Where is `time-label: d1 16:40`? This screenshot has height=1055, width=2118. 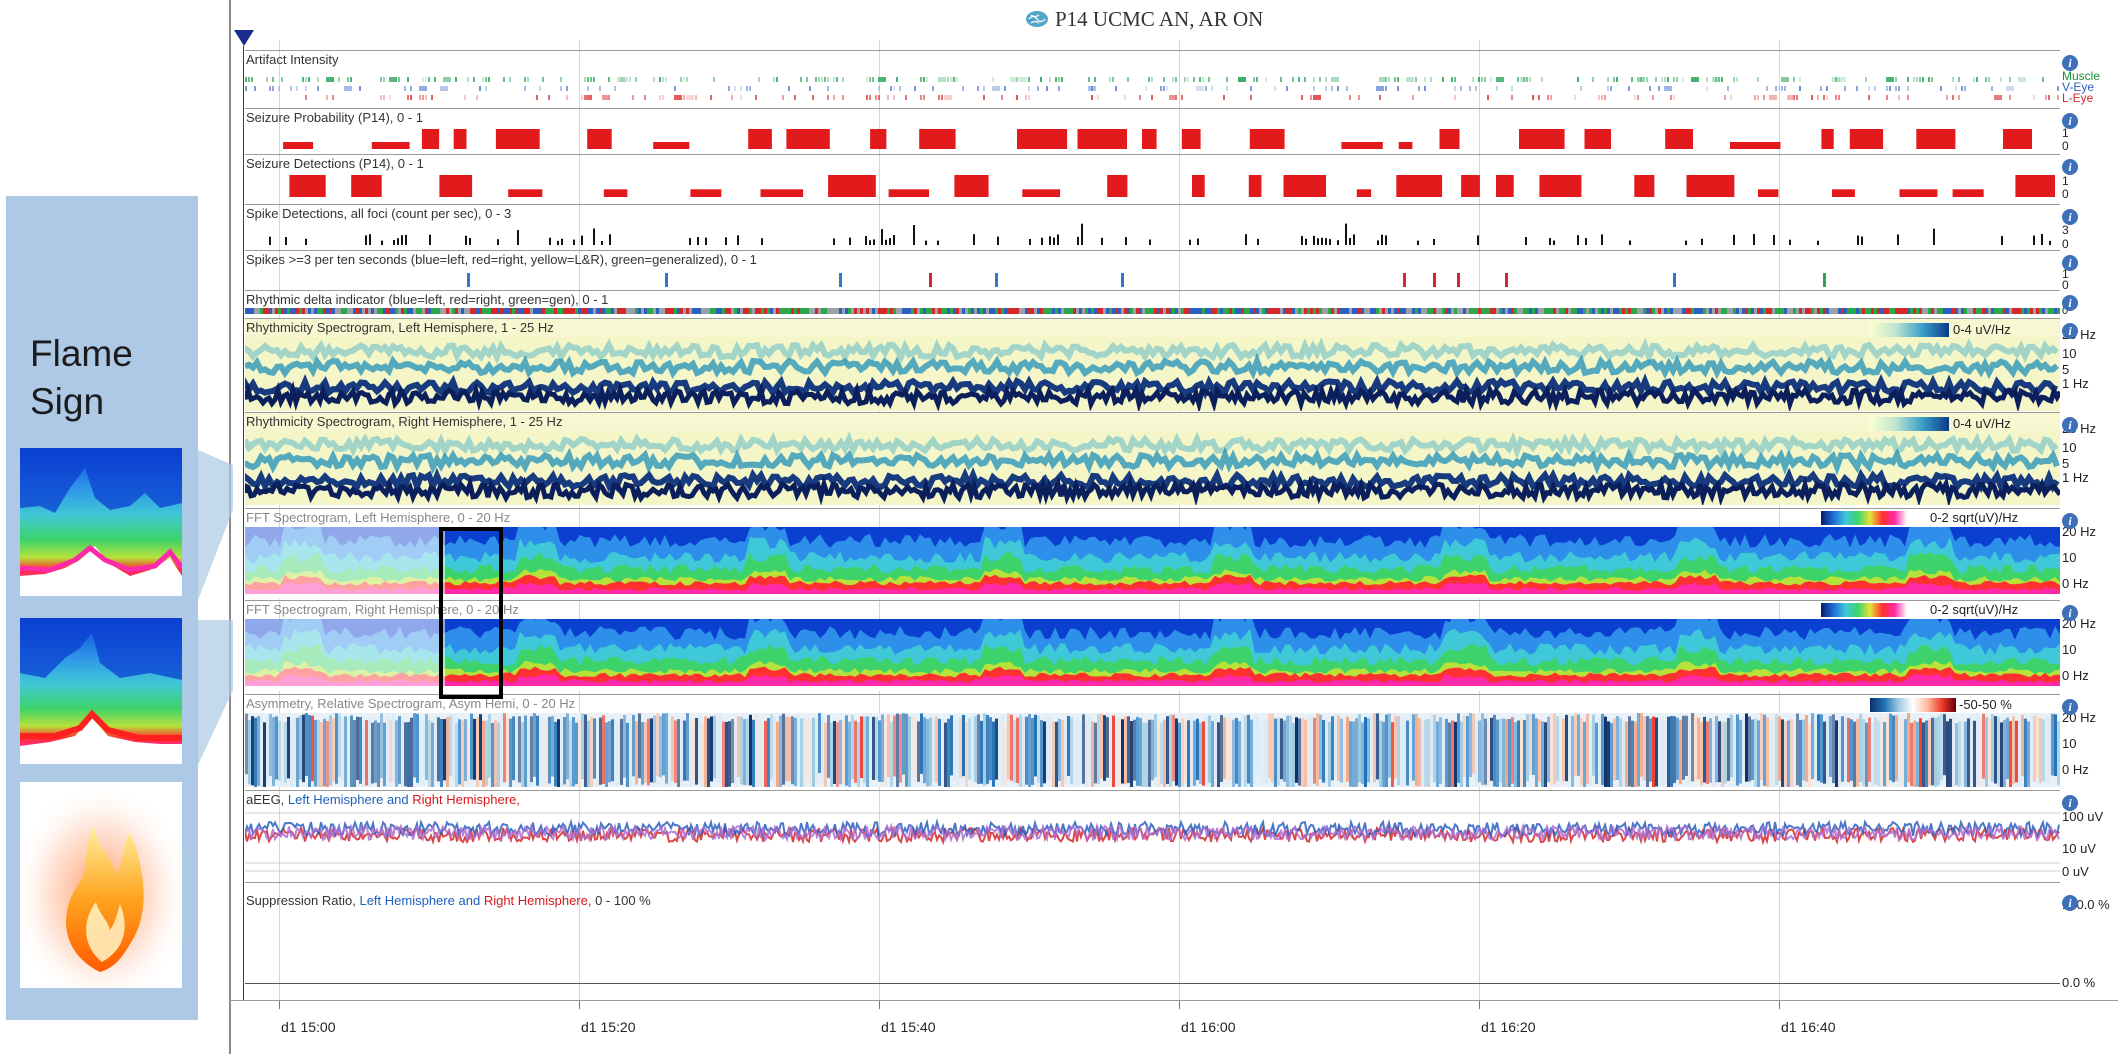 time-label: d1 16:40 is located at coordinates (1808, 1027).